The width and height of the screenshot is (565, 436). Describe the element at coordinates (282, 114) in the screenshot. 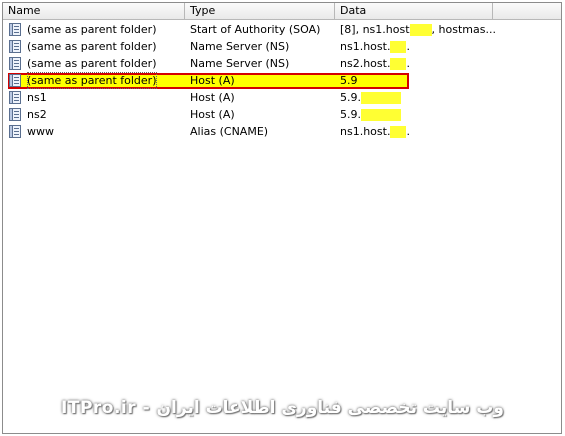

I see `table-row: ns2 Host (A) 5.9.` at that location.